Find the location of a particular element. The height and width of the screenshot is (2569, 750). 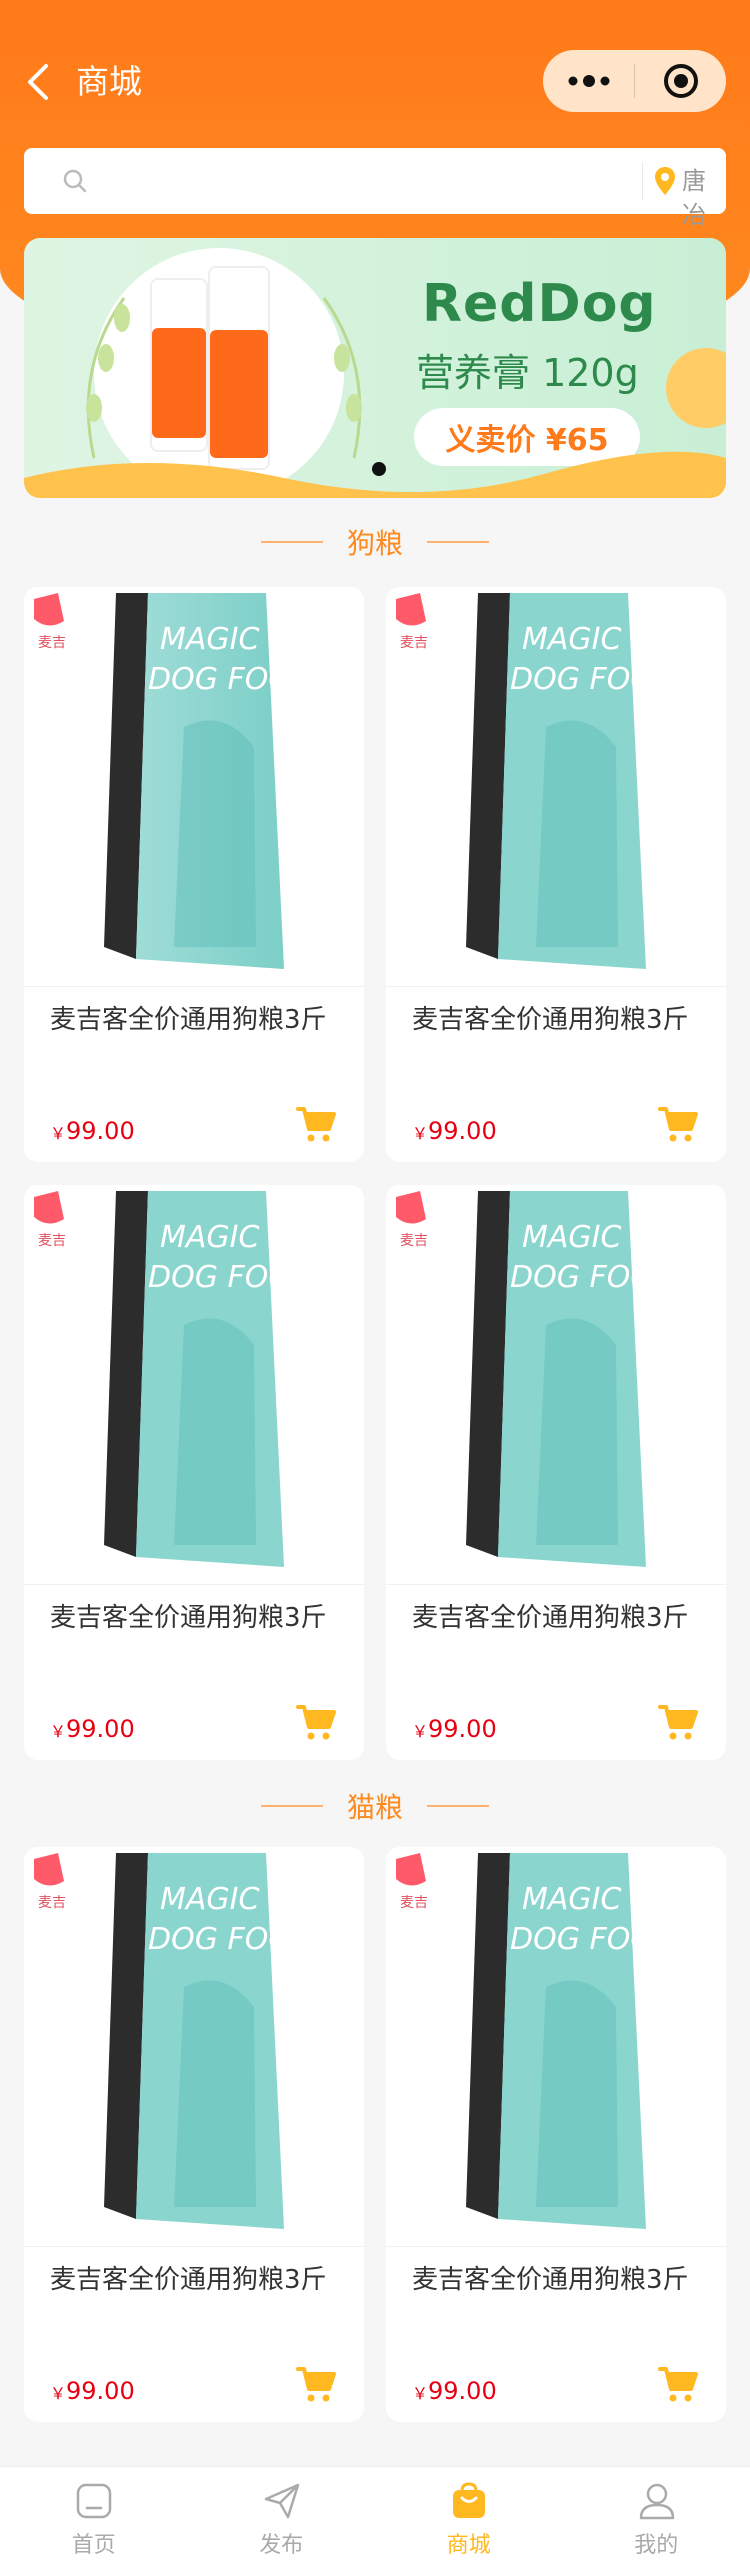

target-icon is located at coordinates (680, 81).